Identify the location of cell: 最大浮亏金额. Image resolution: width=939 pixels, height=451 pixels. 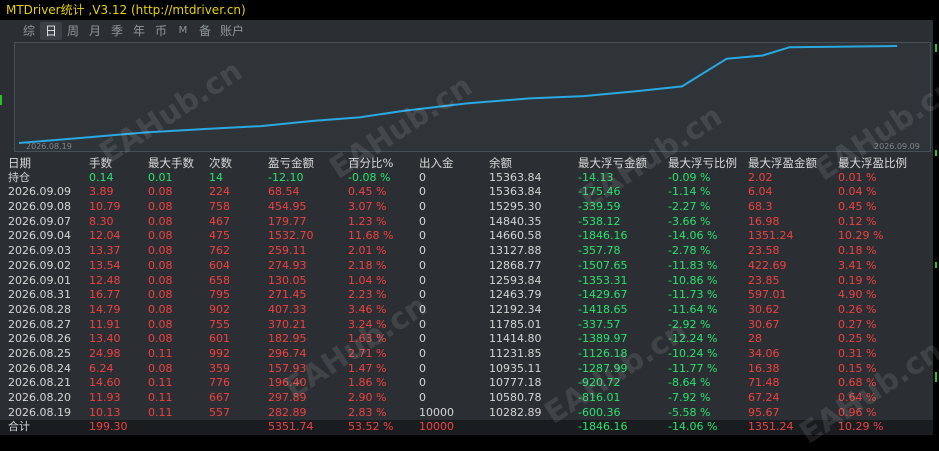
(612, 163).